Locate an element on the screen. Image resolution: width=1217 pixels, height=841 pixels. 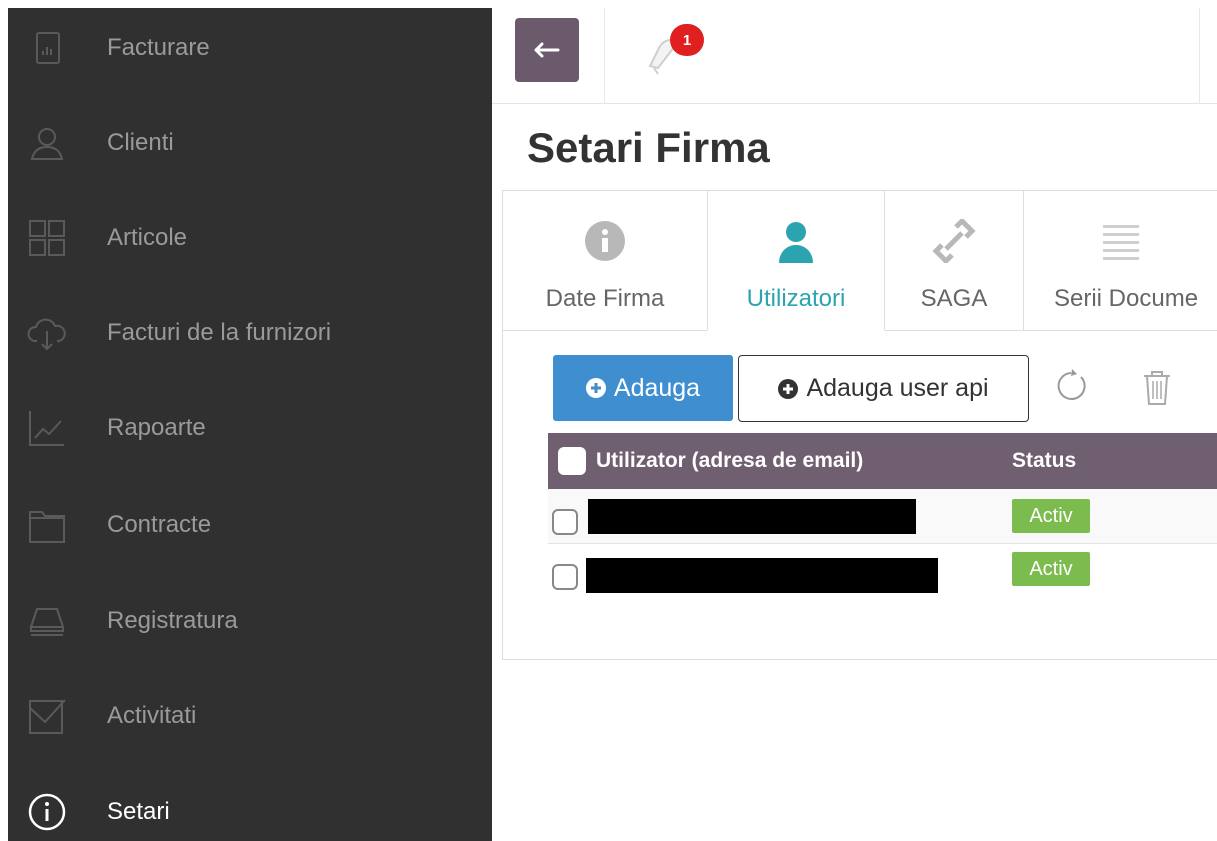
folder-icon is located at coordinates (47, 525).